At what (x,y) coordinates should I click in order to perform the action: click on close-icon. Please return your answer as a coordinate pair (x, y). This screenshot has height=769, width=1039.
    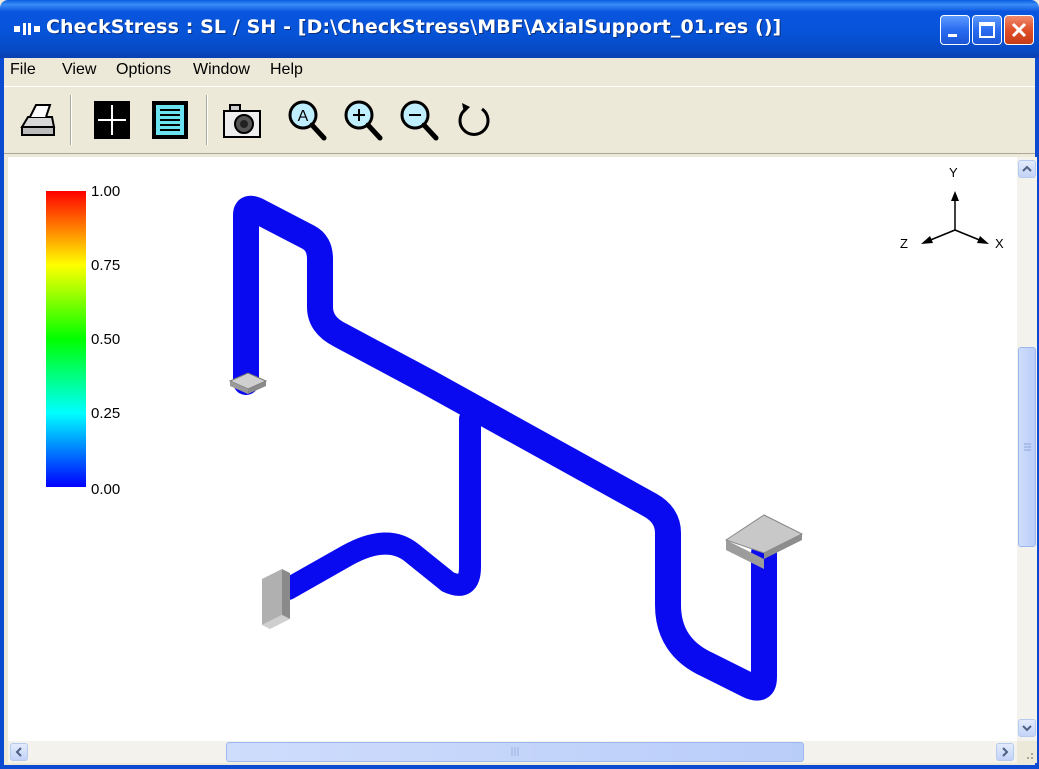
    Looking at the image, I should click on (1019, 30).